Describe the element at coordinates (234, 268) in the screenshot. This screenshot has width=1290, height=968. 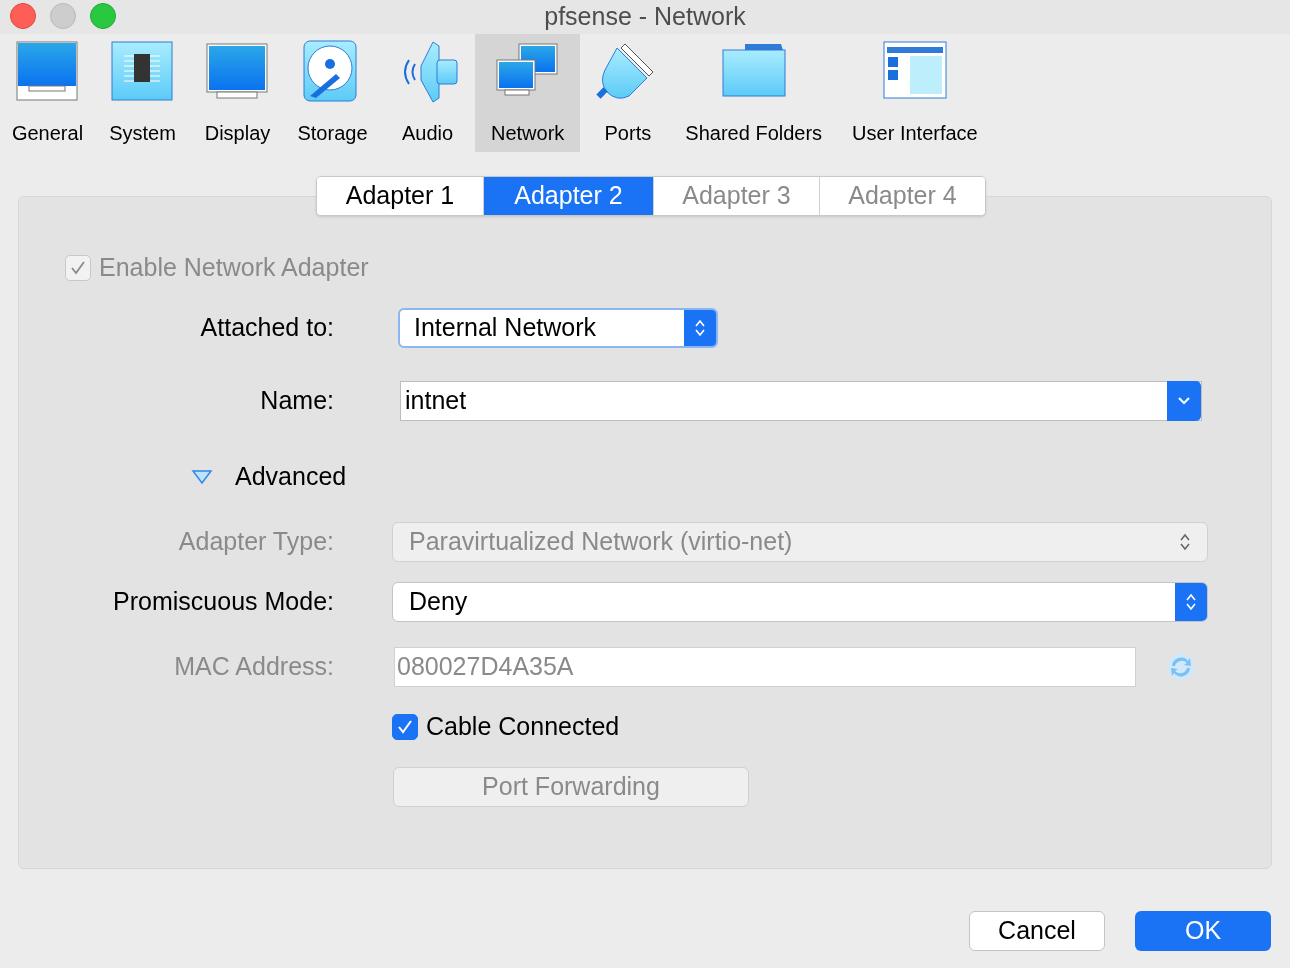
I see `checkbox-label: Enable Network Adapter` at that location.